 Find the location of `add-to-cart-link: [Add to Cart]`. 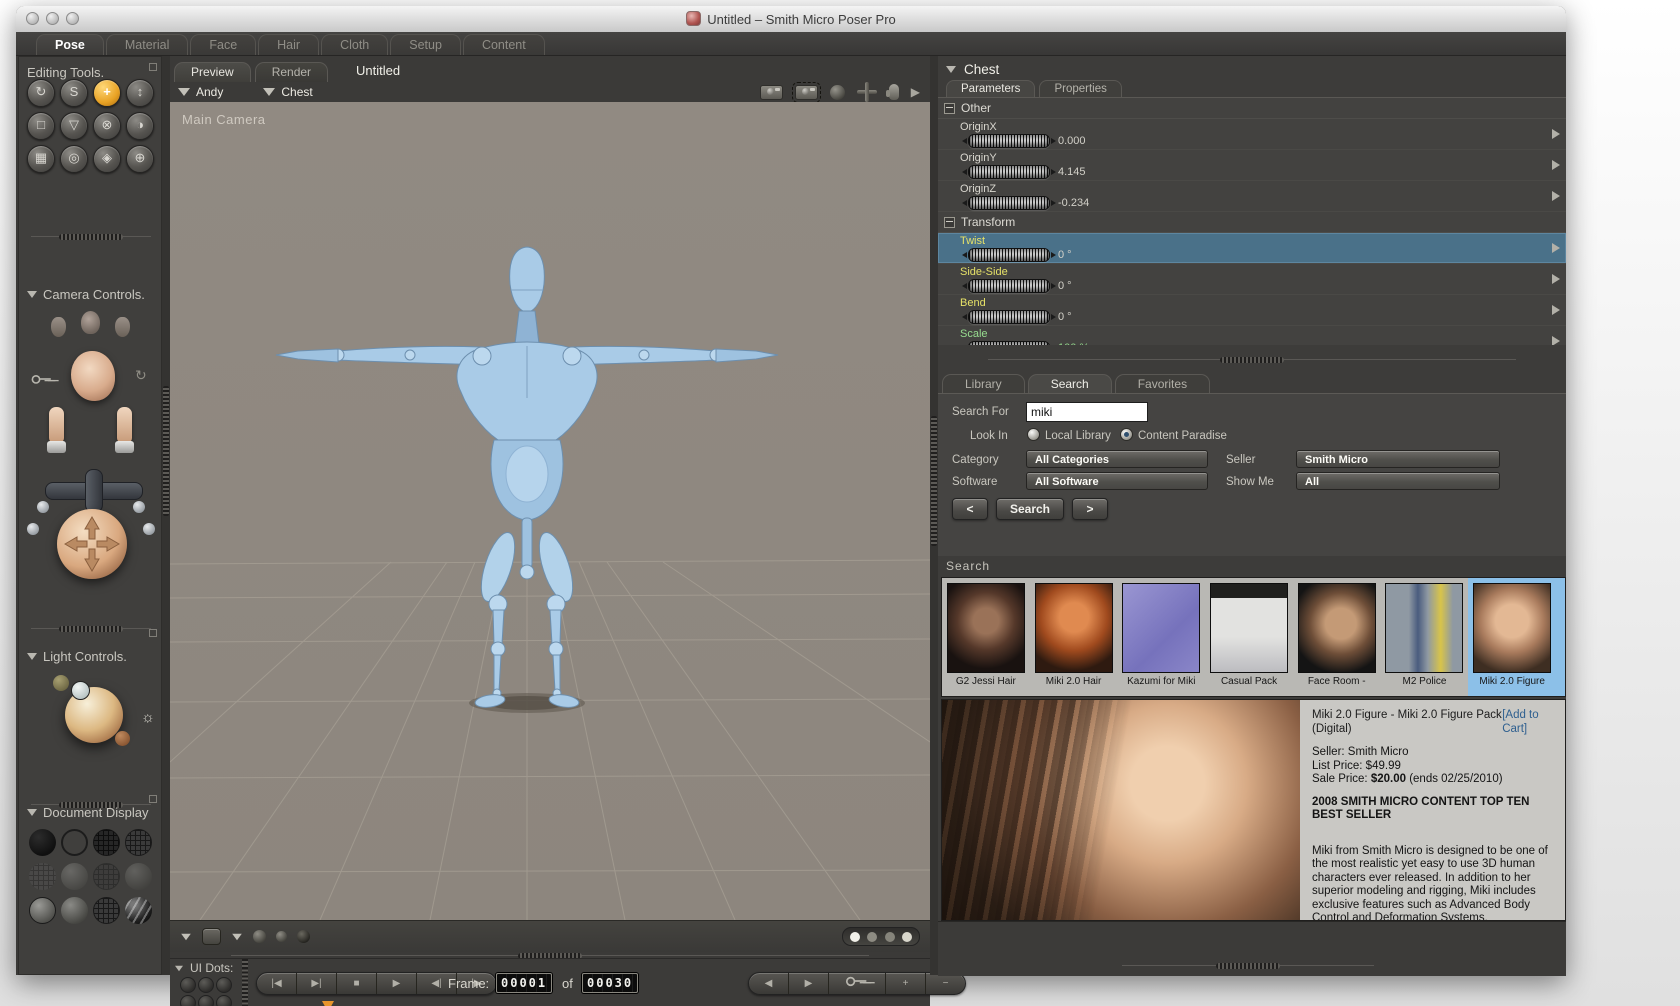

add-to-cart-link: [Add to Cart] is located at coordinates (1528, 722).